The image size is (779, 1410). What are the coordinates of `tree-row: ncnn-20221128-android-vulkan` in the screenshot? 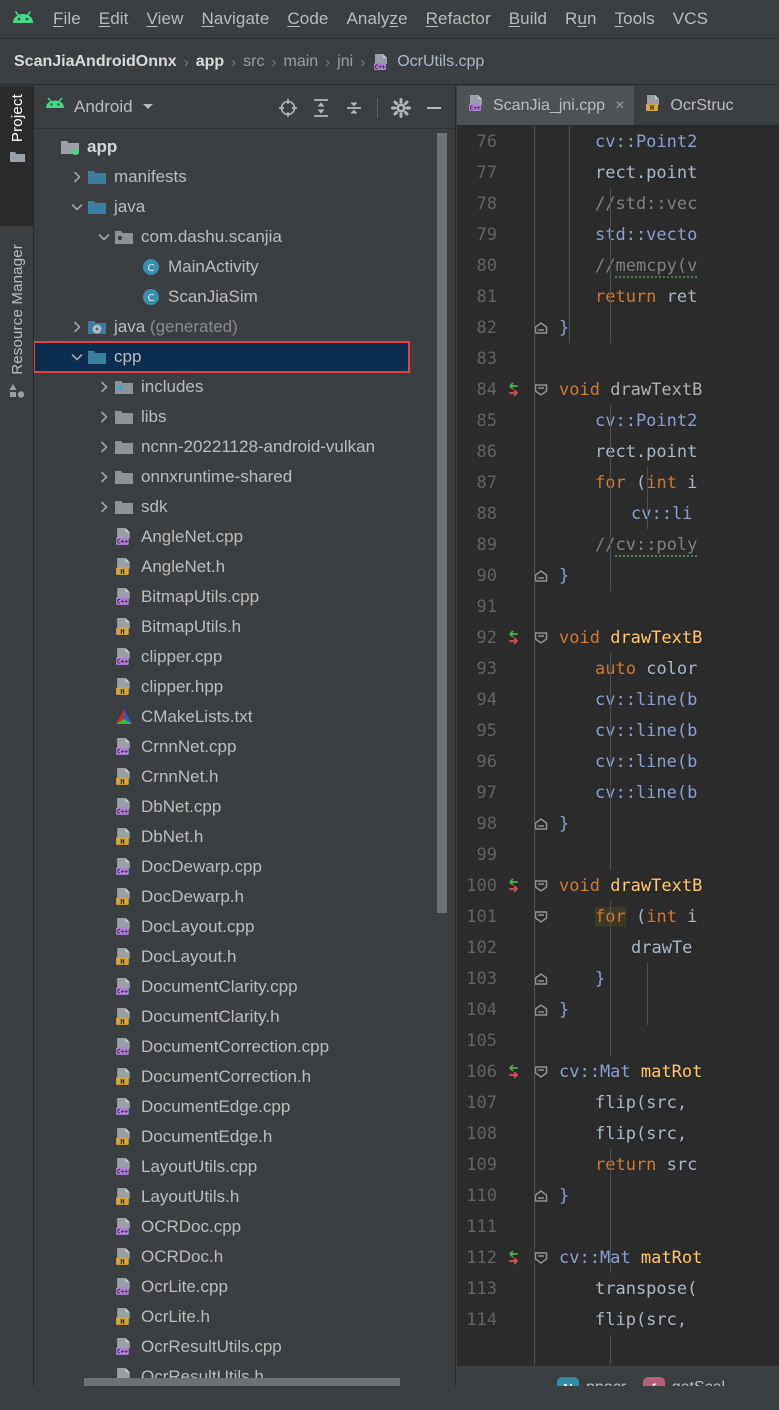 It's located at (244, 447).